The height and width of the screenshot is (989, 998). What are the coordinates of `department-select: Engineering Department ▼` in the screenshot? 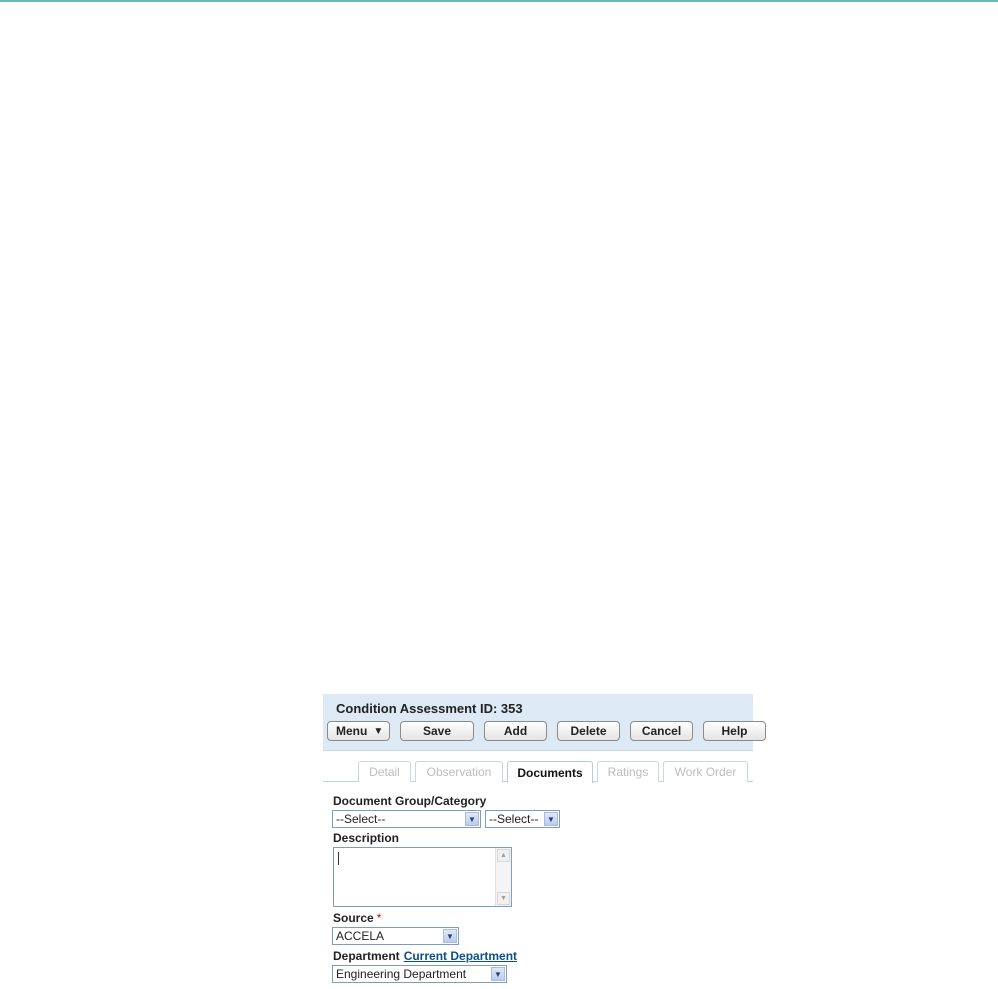 It's located at (419, 974).